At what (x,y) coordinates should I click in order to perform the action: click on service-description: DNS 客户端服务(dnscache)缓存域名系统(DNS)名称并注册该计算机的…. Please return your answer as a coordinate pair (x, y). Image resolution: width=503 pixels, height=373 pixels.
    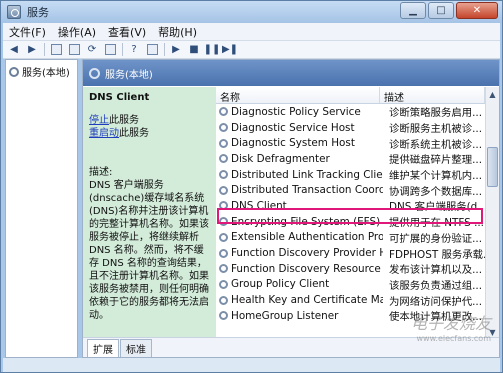
    Looking at the image, I should click on (149, 250).